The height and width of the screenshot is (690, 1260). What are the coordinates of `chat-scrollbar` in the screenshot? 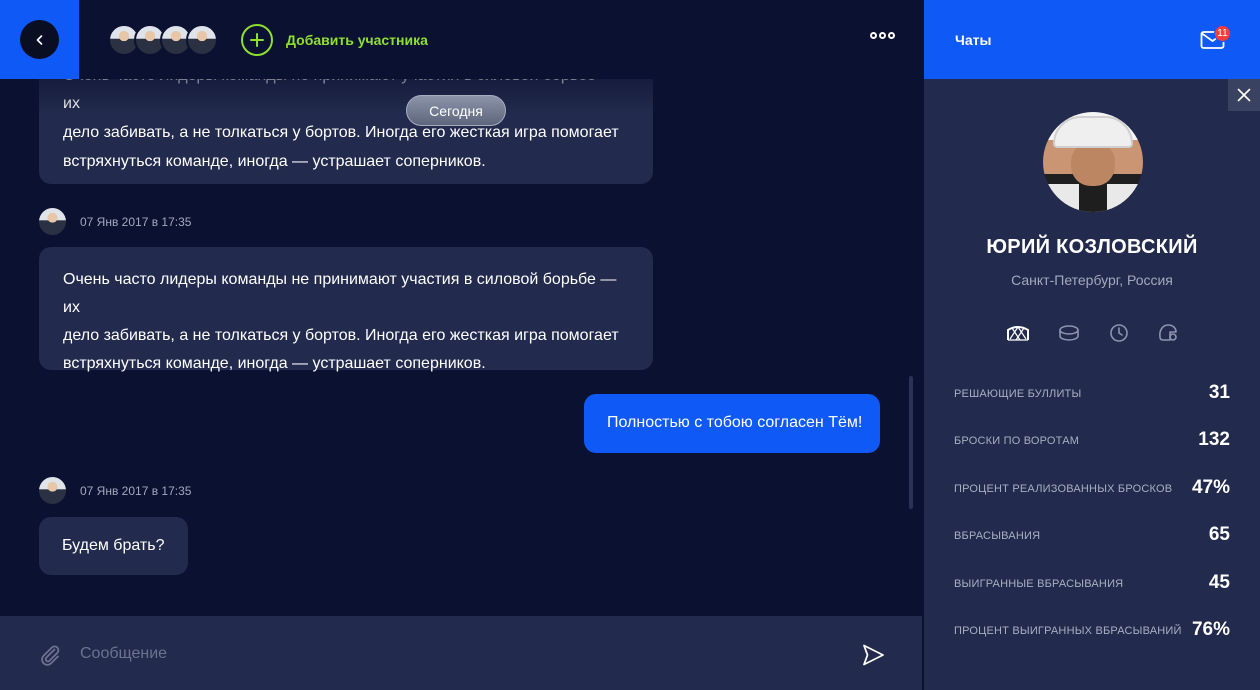 It's located at (911, 442).